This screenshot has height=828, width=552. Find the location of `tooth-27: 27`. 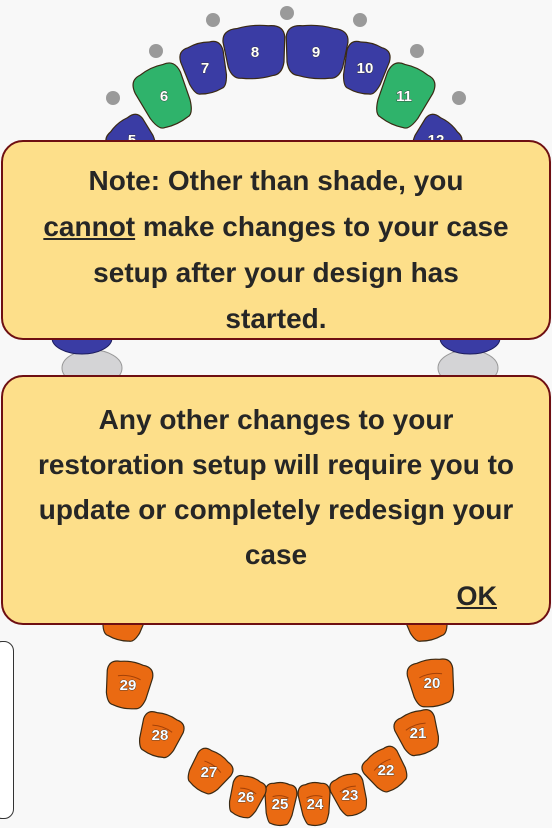

tooth-27: 27 is located at coordinates (209, 772).